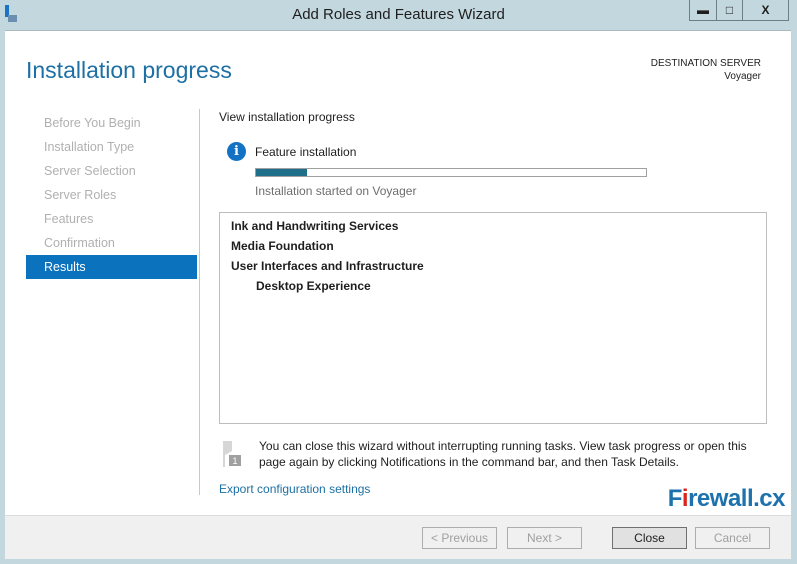  Describe the element at coordinates (705, 63) in the screenshot. I see `destination-label: DESTINATION SERVER` at that location.